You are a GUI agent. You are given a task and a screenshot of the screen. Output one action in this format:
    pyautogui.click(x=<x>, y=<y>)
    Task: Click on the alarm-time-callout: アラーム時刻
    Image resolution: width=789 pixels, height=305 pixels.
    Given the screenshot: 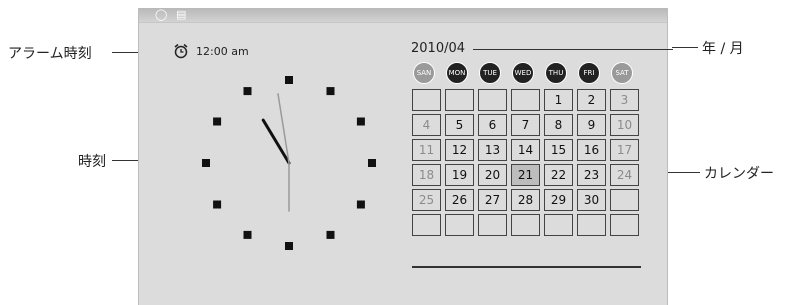 What is the action you would take?
    pyautogui.click(x=50, y=54)
    